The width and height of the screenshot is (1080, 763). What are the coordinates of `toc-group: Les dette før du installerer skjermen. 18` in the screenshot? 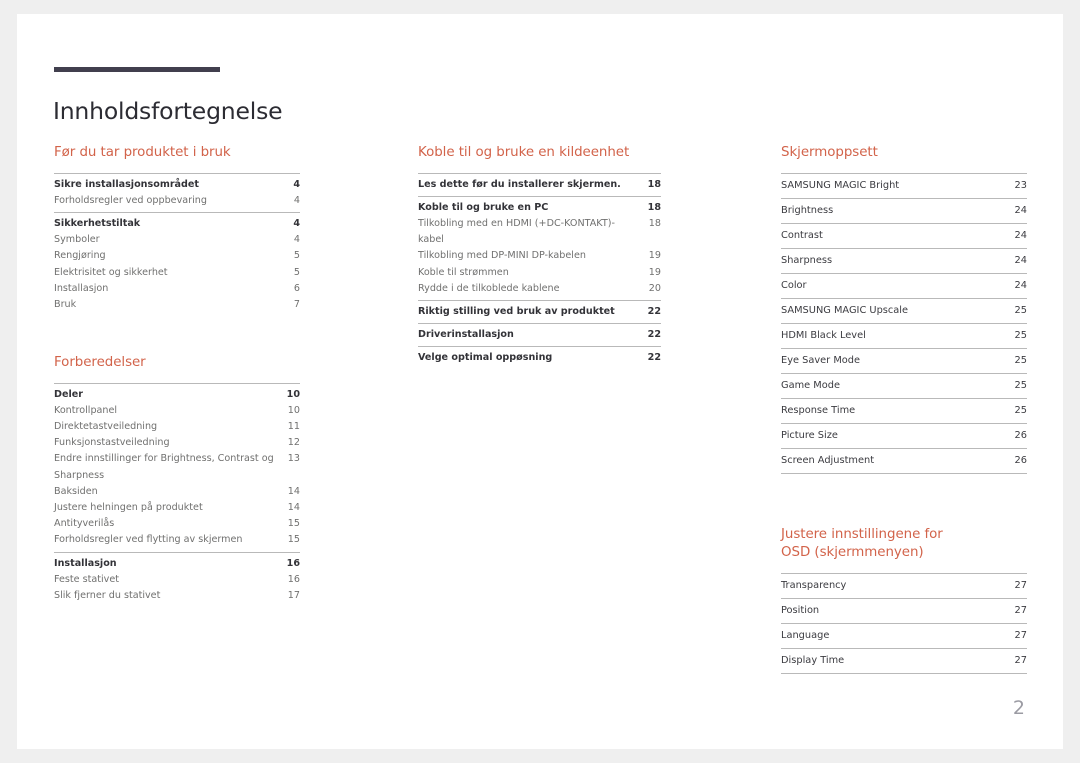 It's located at (539, 182).